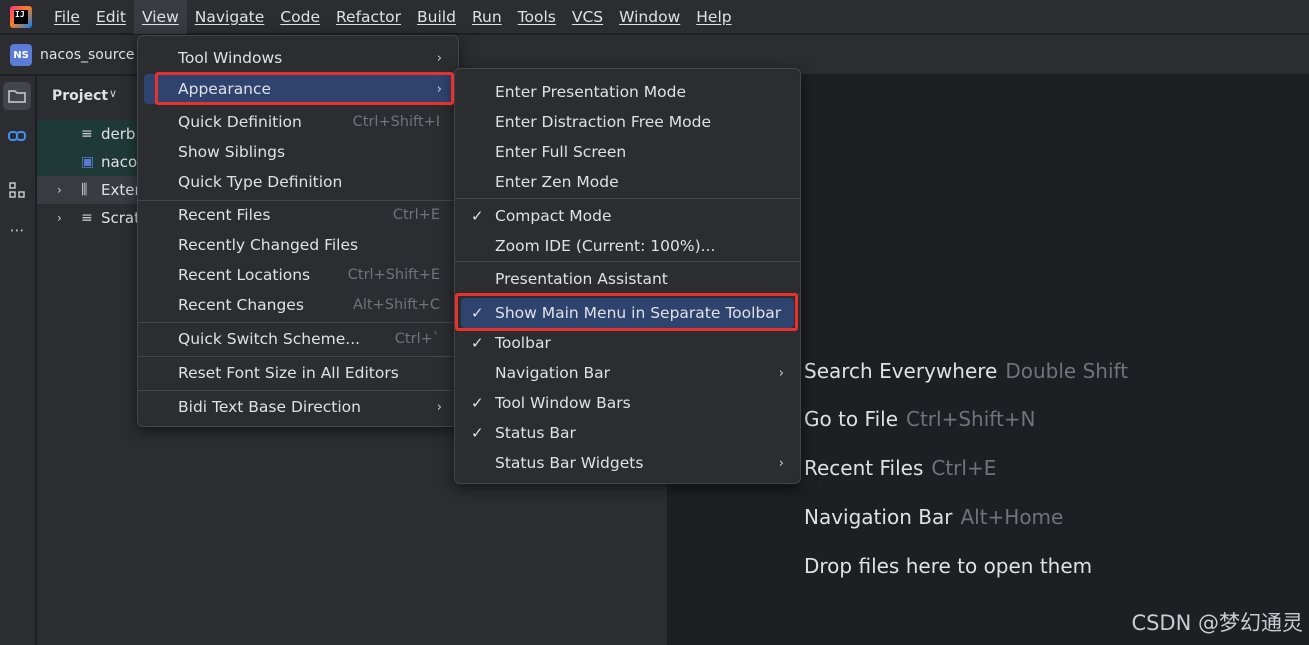 Image resolution: width=1309 pixels, height=645 pixels. Describe the element at coordinates (920, 419) in the screenshot. I see `hint-go-to-file: Go to File Ctrl+Shift+N` at that location.